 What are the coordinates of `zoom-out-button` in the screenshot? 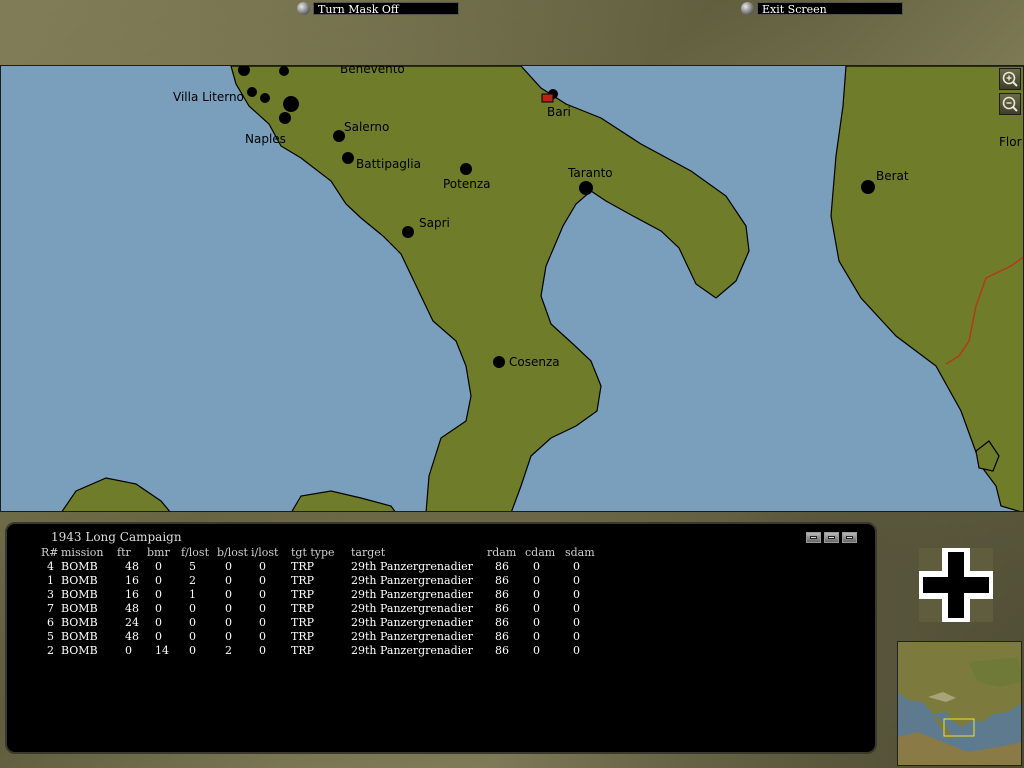 It's located at (1010, 104).